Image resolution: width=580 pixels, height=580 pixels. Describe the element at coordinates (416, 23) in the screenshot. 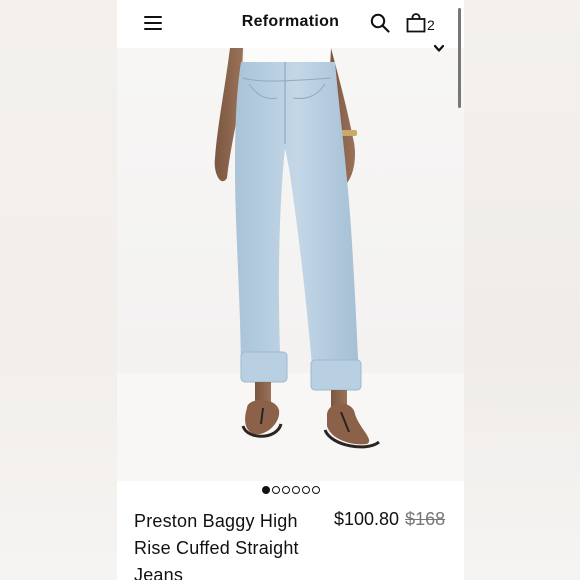

I see `shopping-bag-icon` at that location.